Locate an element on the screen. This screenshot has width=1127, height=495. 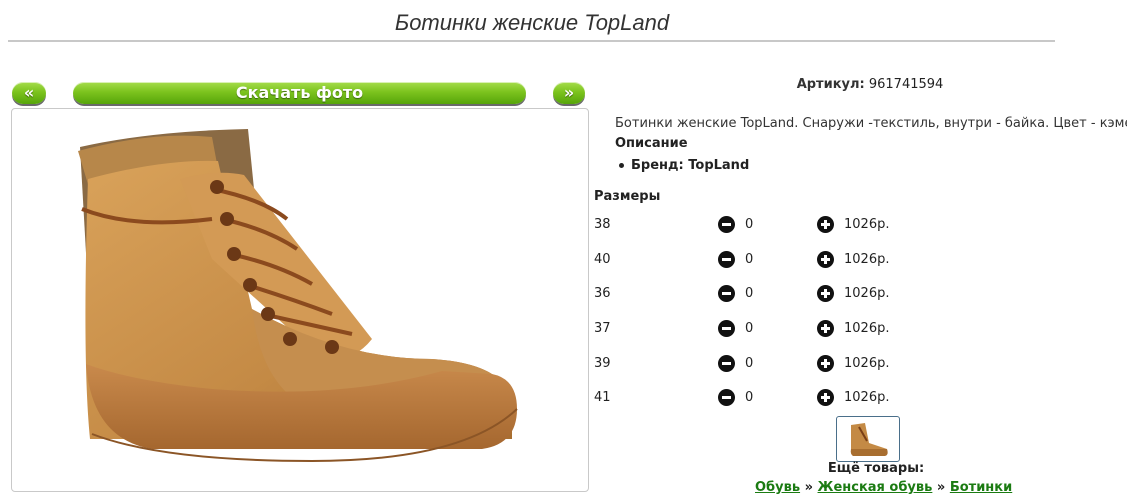
brand-label: Бренд: is located at coordinates (657, 165).